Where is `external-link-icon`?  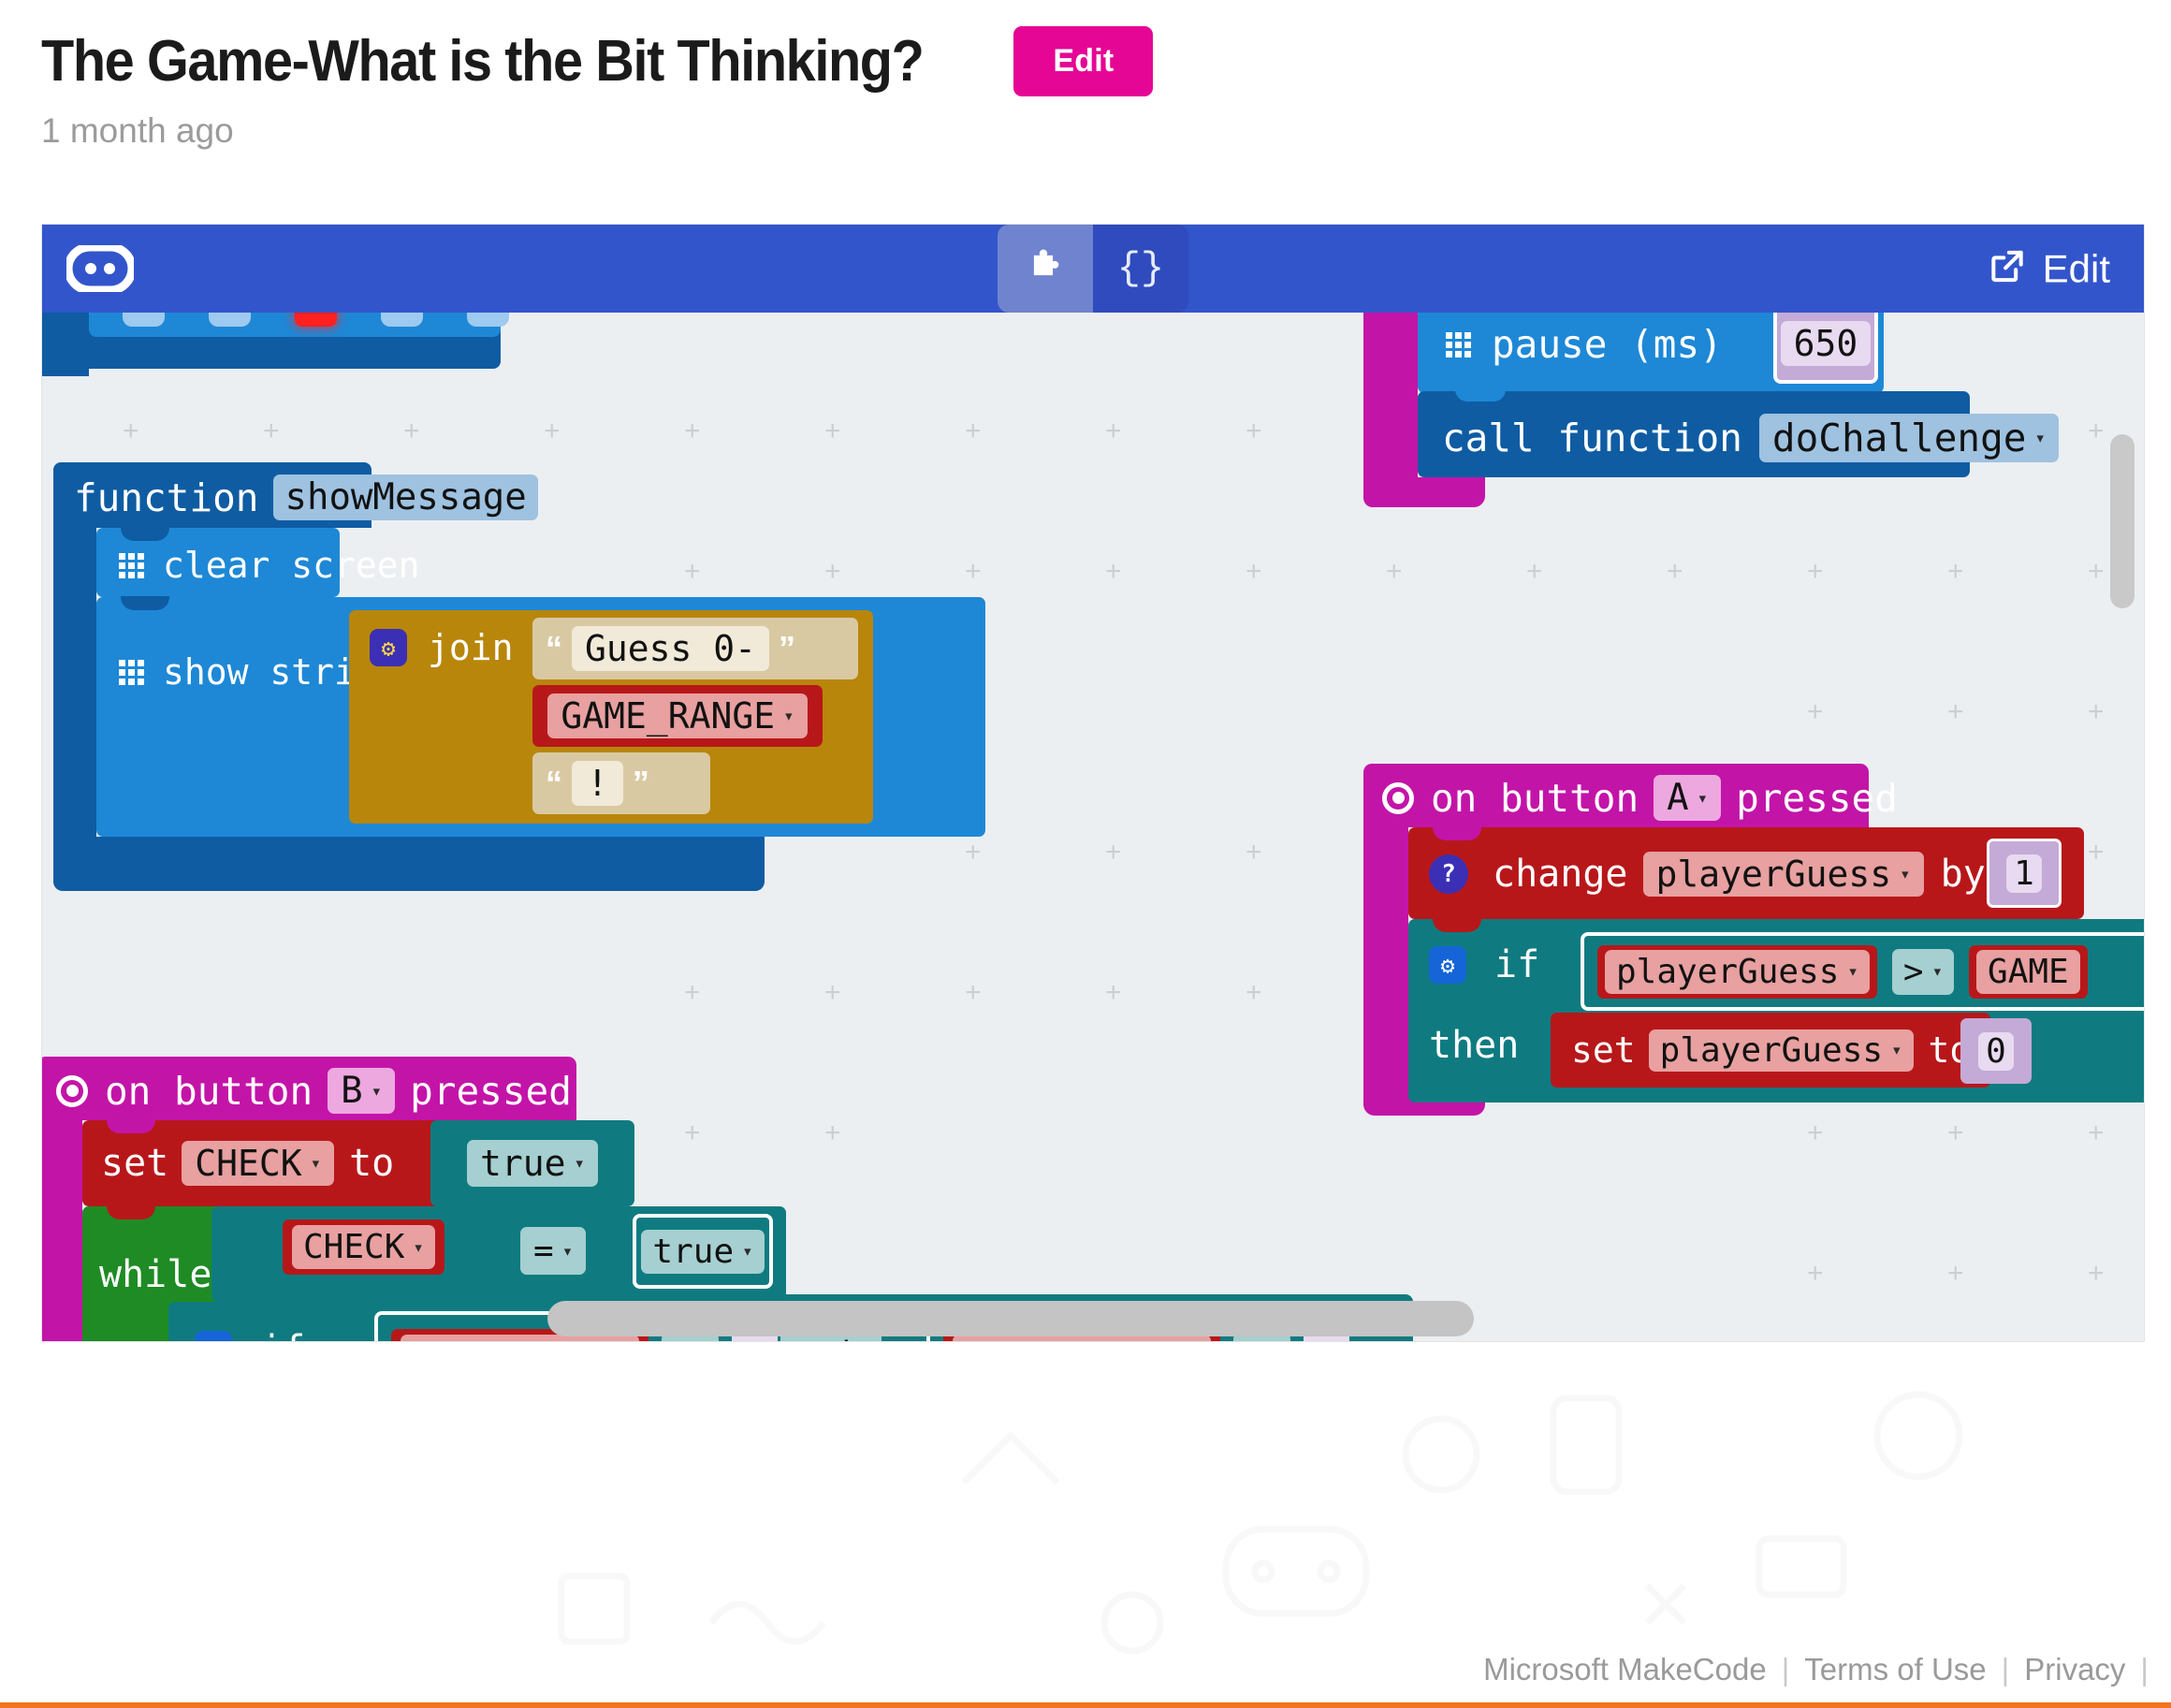 external-link-icon is located at coordinates (2007, 269).